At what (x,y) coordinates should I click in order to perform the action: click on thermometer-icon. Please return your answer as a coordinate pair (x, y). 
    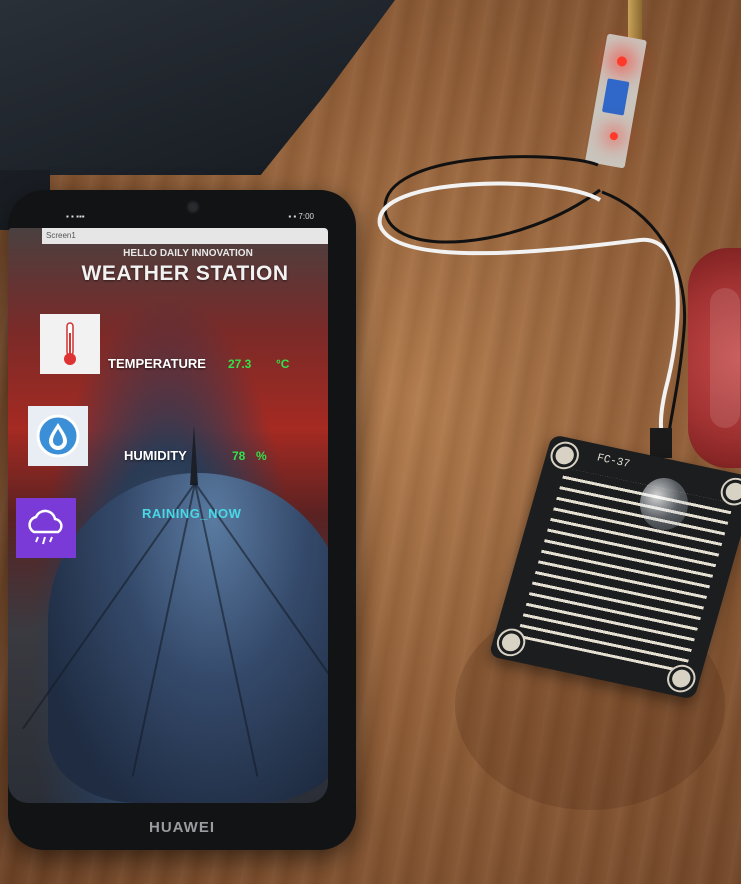
    Looking at the image, I should click on (70, 344).